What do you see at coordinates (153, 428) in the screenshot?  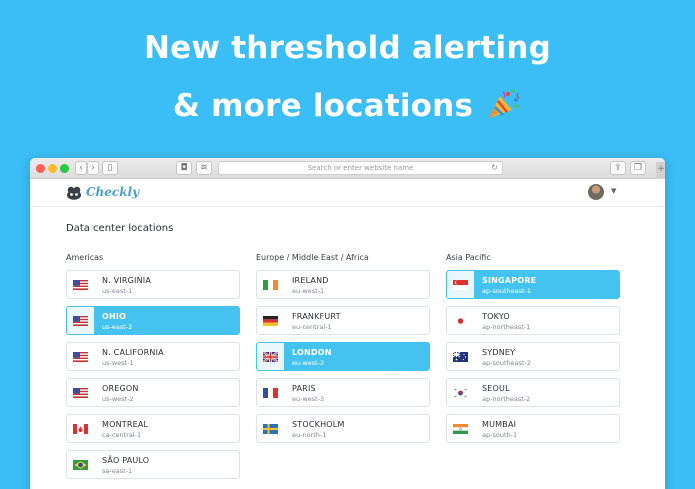 I see `location-card: MONTREAL ca-central-1` at bounding box center [153, 428].